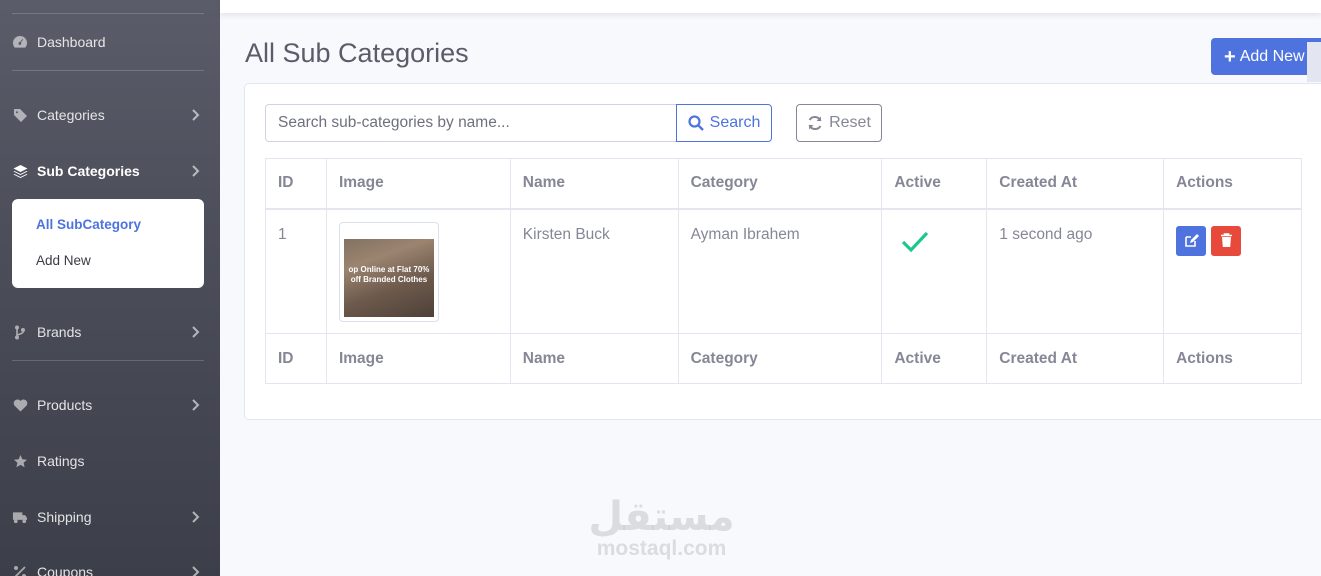 Image resolution: width=1321 pixels, height=576 pixels. What do you see at coordinates (661, 548) in the screenshot?
I see `watermark-latin: mostaql.com` at bounding box center [661, 548].